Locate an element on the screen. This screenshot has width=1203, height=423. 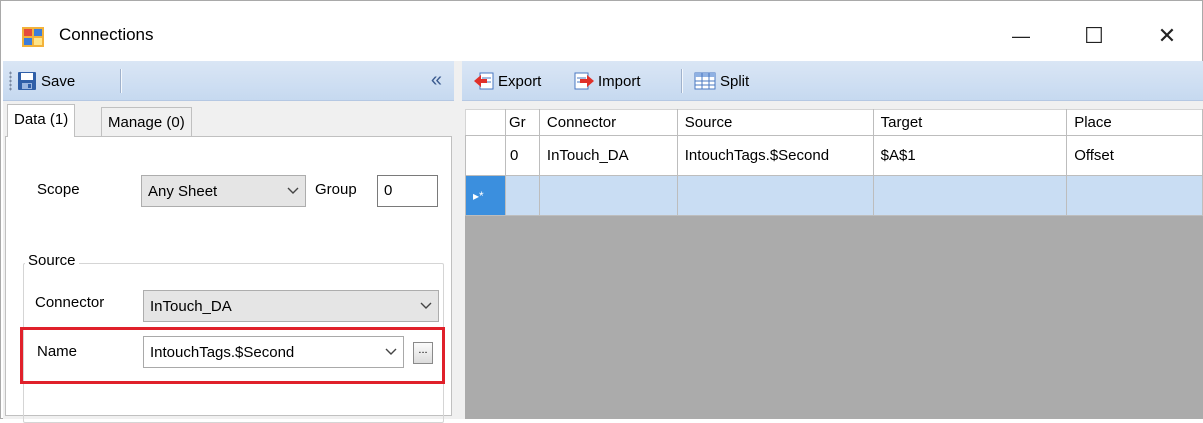
window-title: Connections is located at coordinates (106, 34).